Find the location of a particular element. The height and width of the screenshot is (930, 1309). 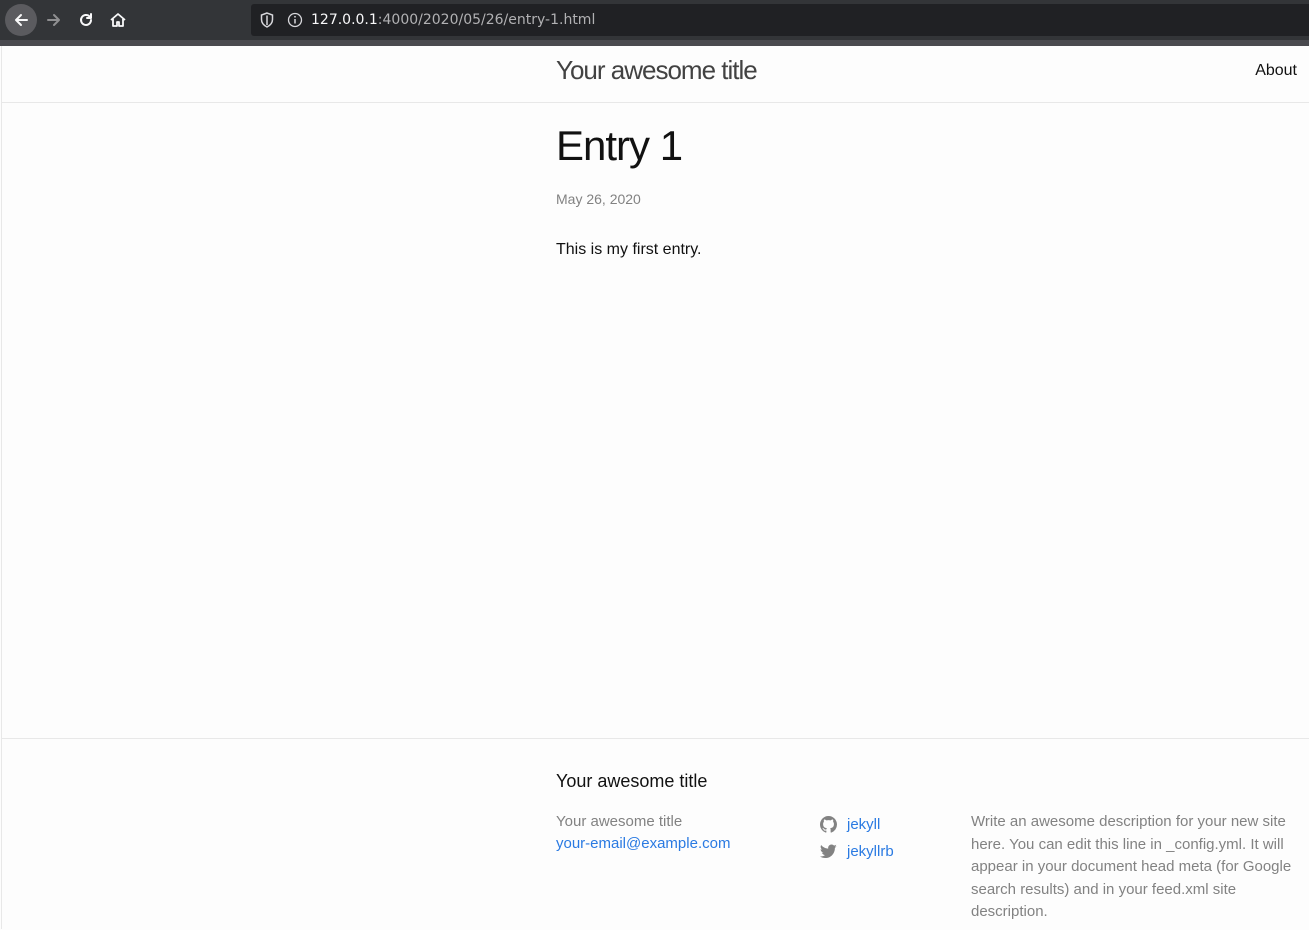

post-date: May 26, 2020 is located at coordinates (598, 199).